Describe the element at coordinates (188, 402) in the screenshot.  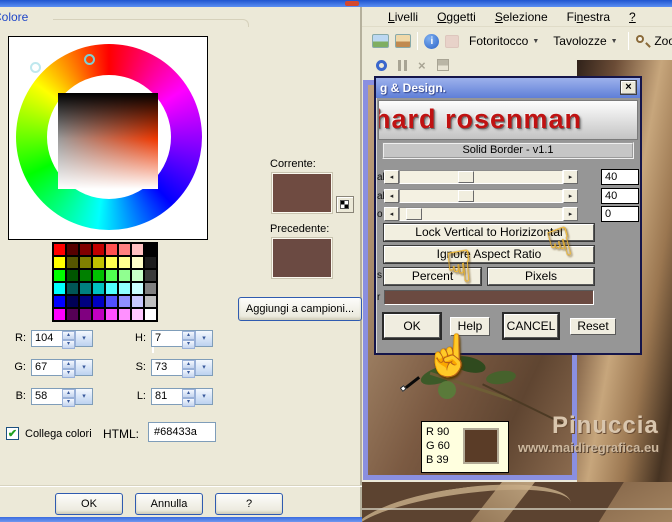
I see `l-down-arrow-icon: ▾` at that location.